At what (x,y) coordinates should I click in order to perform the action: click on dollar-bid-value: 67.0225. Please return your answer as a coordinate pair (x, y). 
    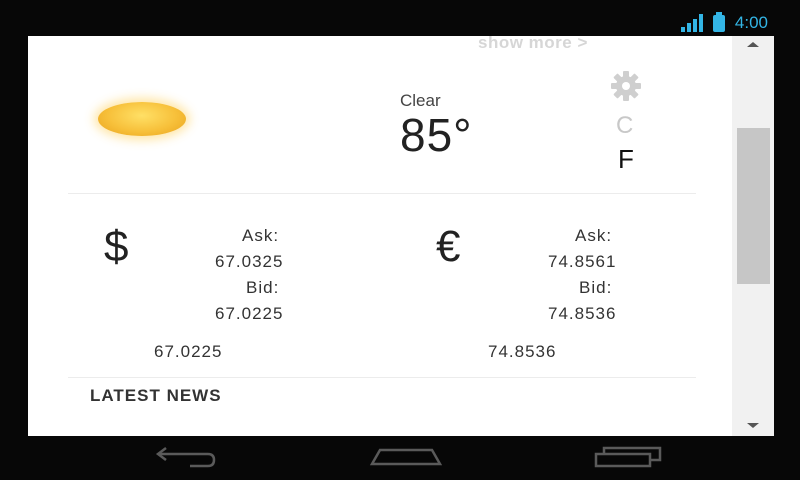
    Looking at the image, I should click on (249, 313).